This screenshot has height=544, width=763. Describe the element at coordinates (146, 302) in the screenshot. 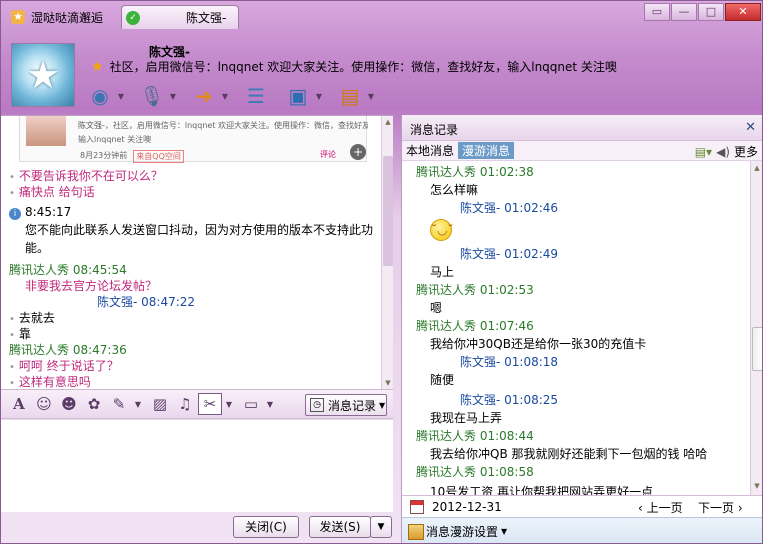

I see `sender-line: 陈文强- 08:47:22` at that location.